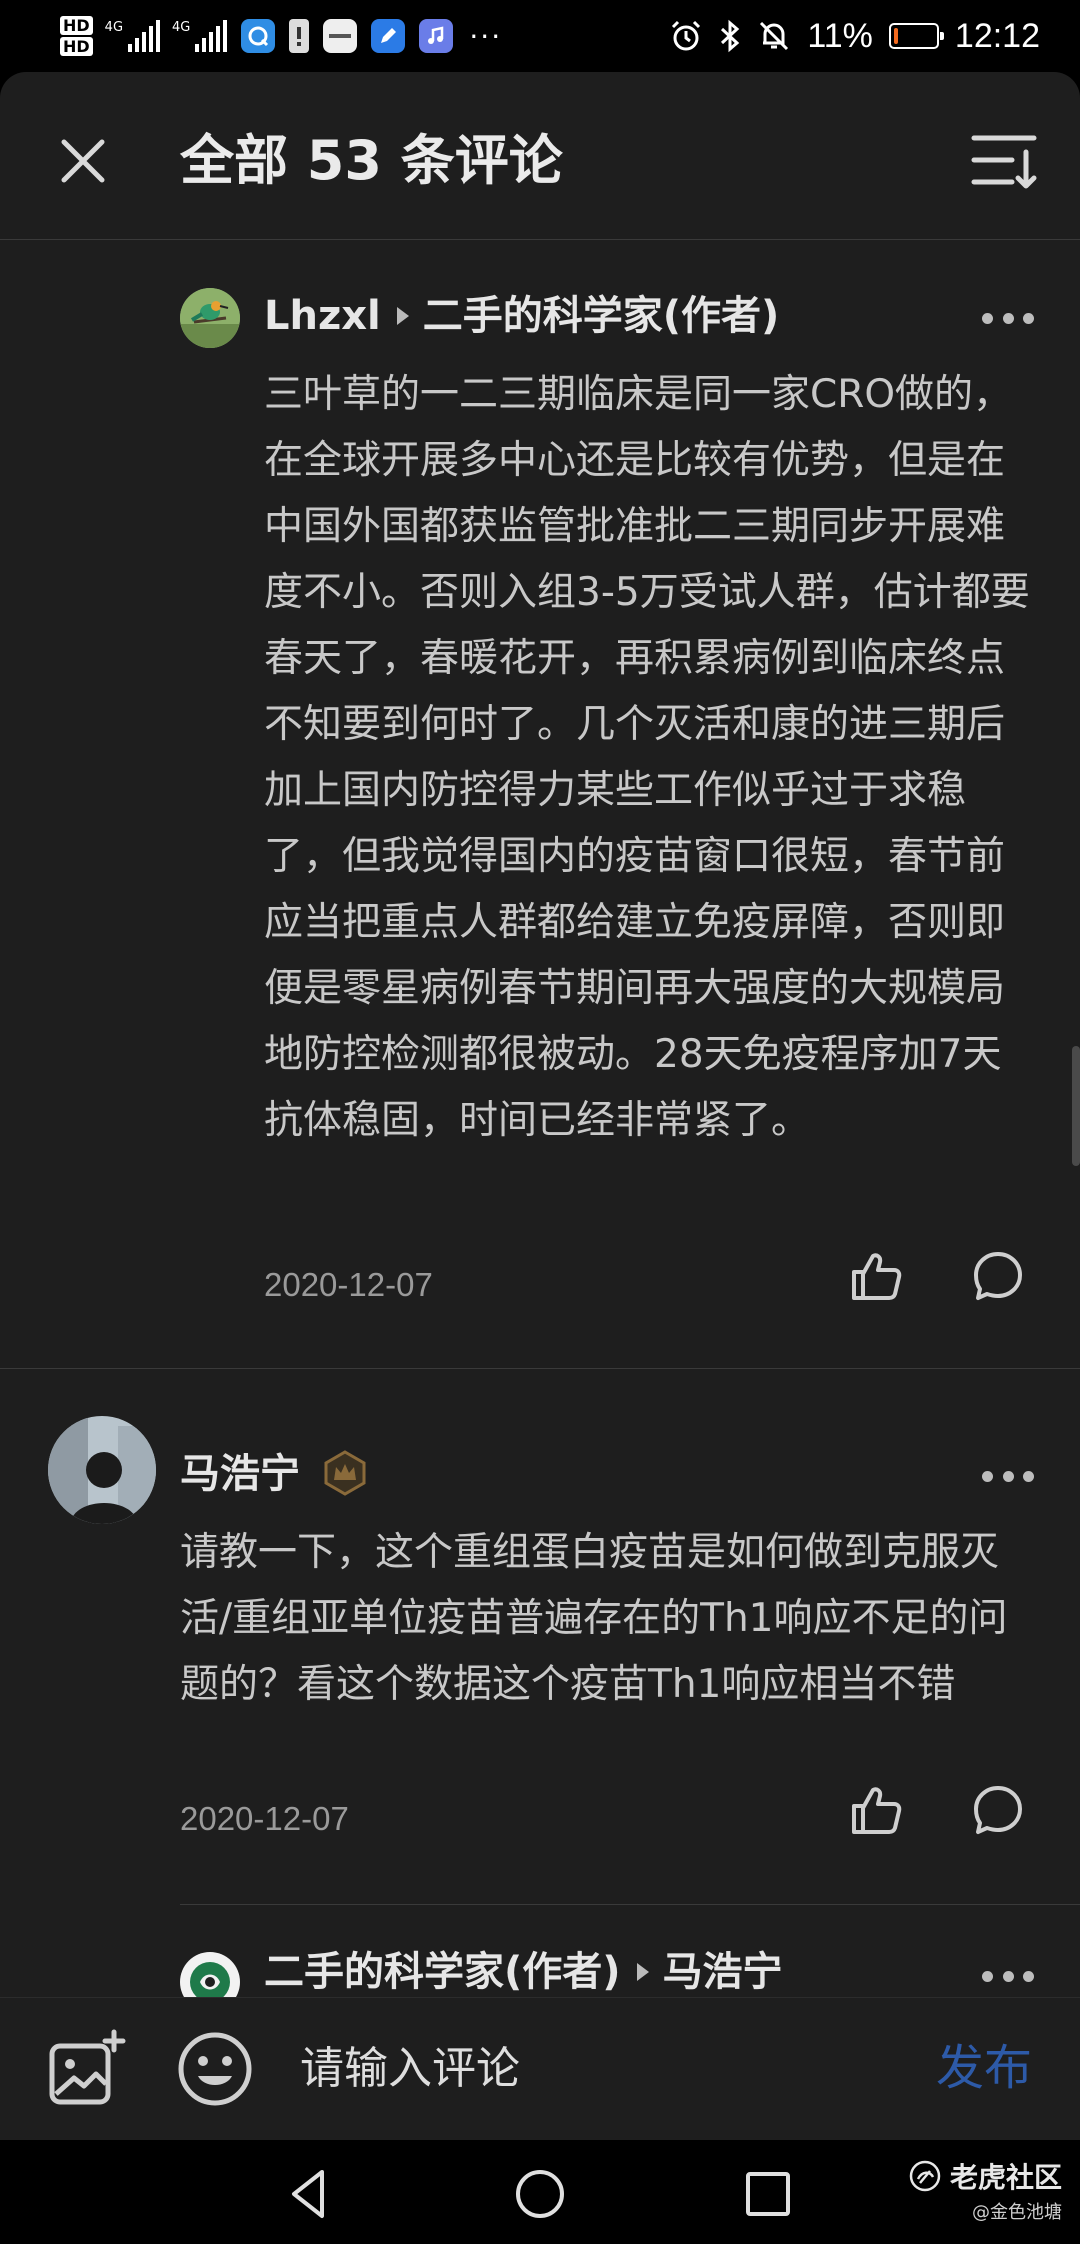  I want to click on close-icon, so click(83, 161).